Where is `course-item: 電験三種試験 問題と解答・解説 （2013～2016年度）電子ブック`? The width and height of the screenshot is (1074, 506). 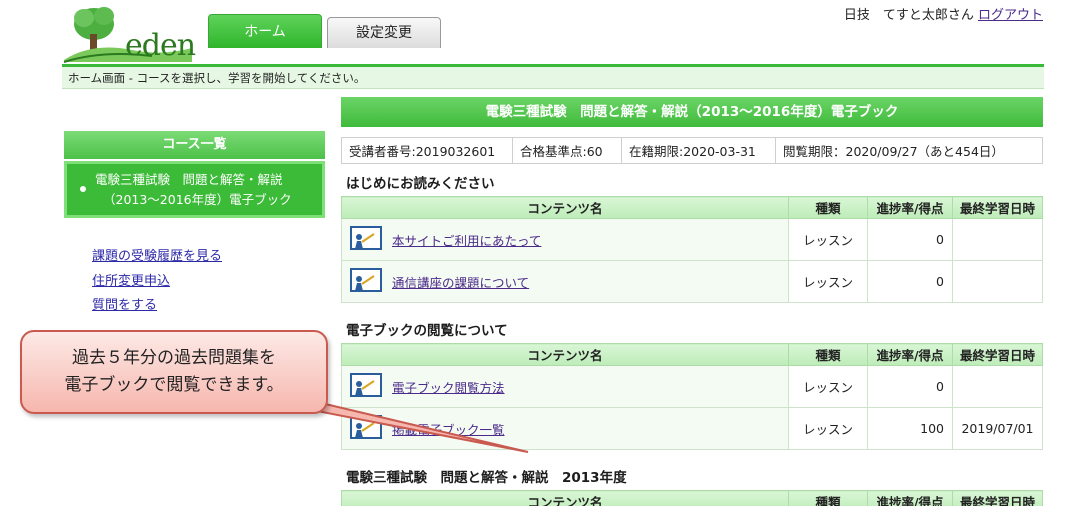
course-item: 電験三種試験 問題と解答・解説 （2013～2016年度）電子ブック is located at coordinates (194, 189).